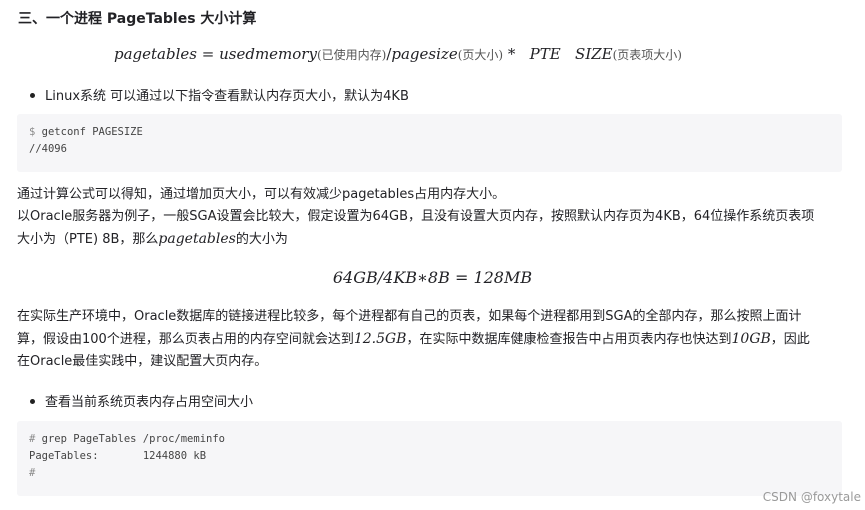  I want to click on code-block-getconf: $ getconf PAGESIZE //4096, so click(429, 143).